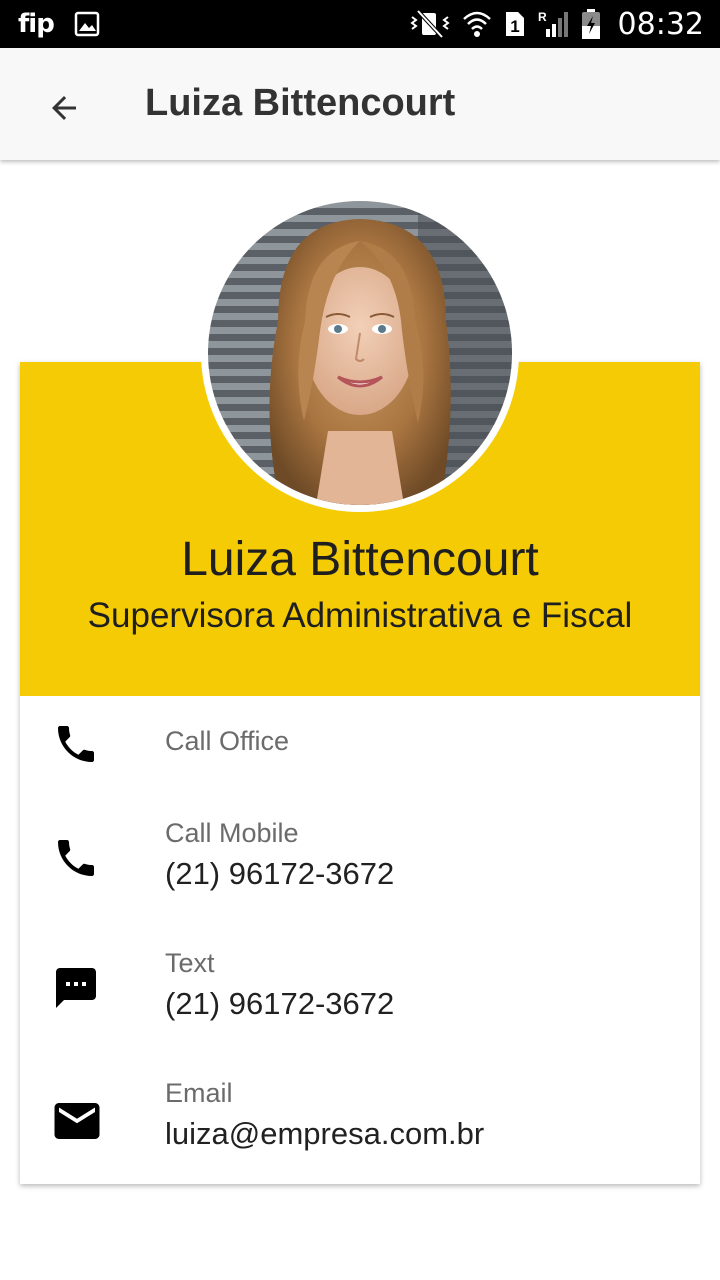  I want to click on roaming-indicator: R, so click(542, 17).